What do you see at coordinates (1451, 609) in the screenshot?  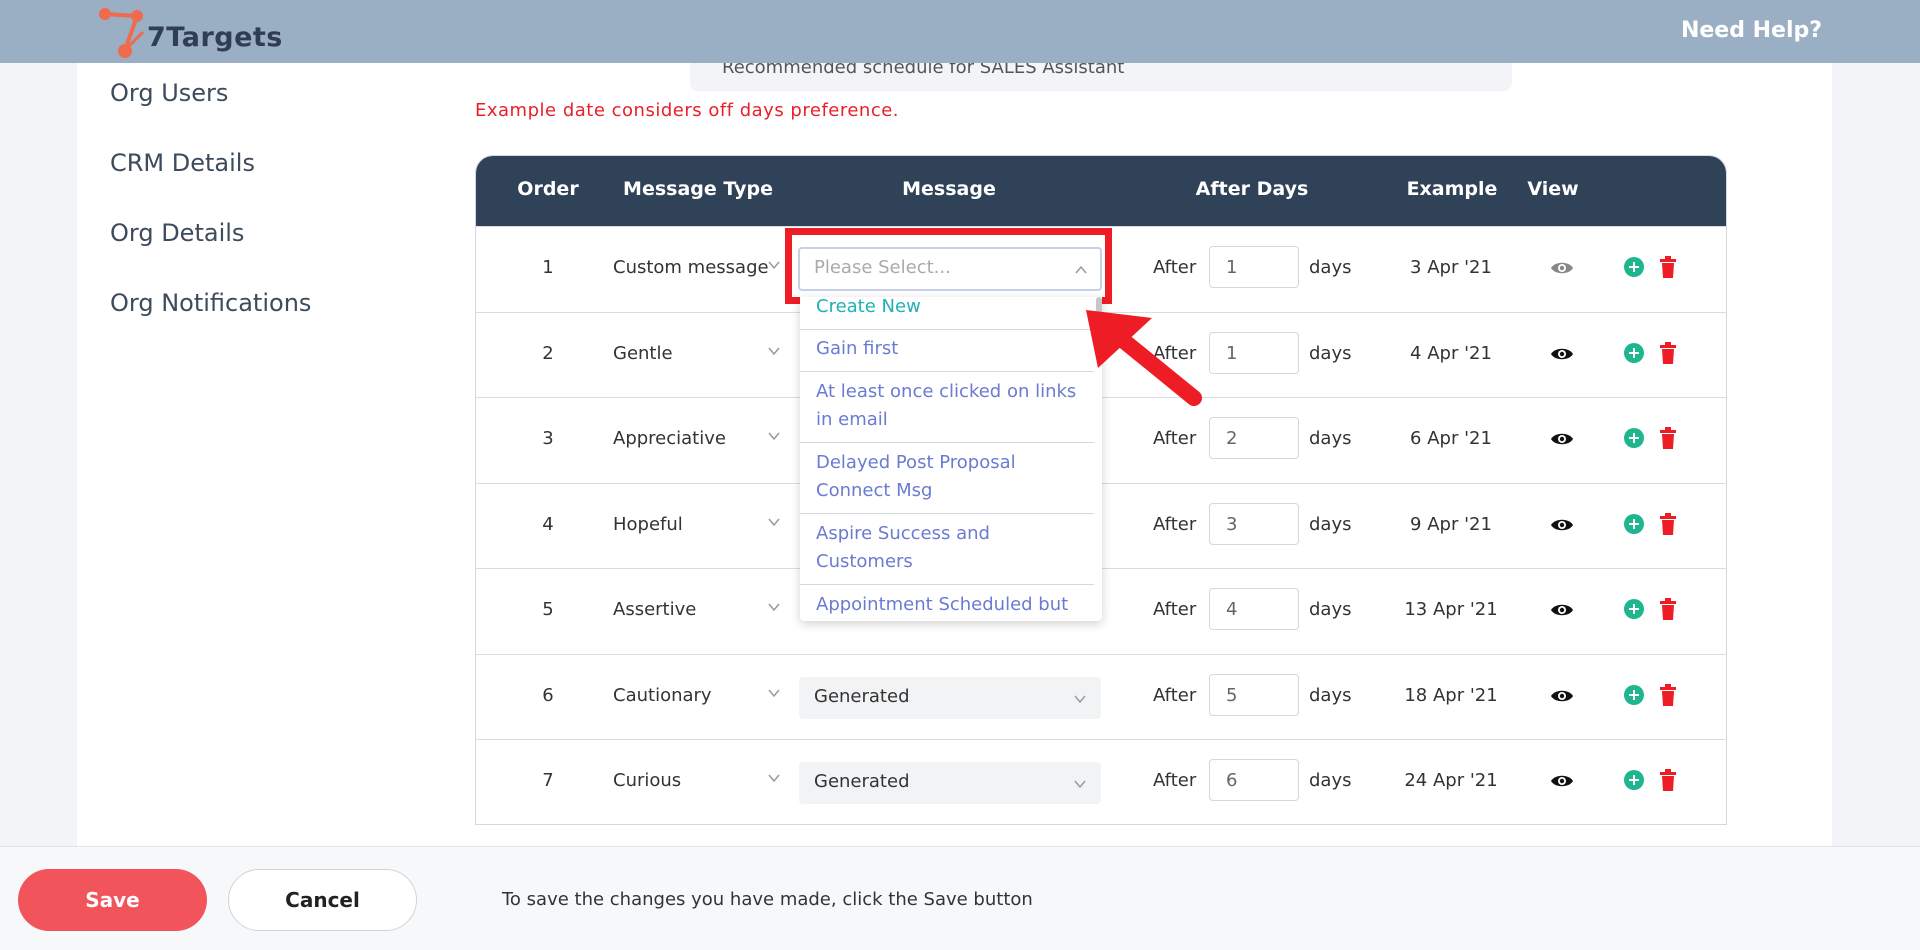 I see `example-date: 13 Apr '21` at bounding box center [1451, 609].